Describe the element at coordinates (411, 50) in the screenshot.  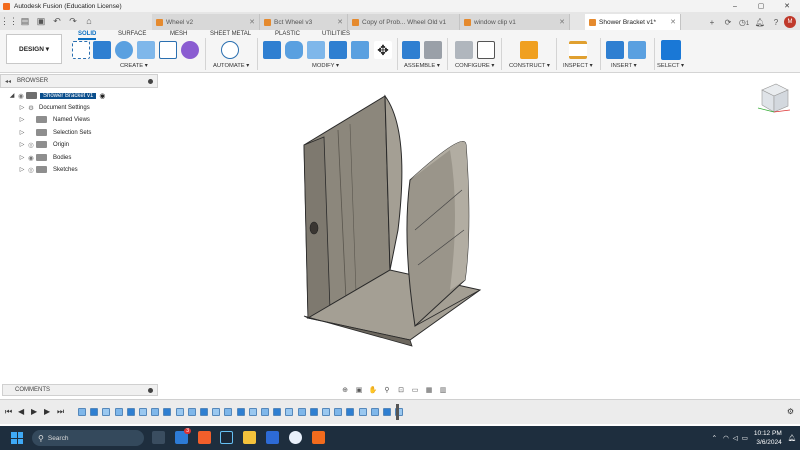
I see `new-component-icon` at that location.